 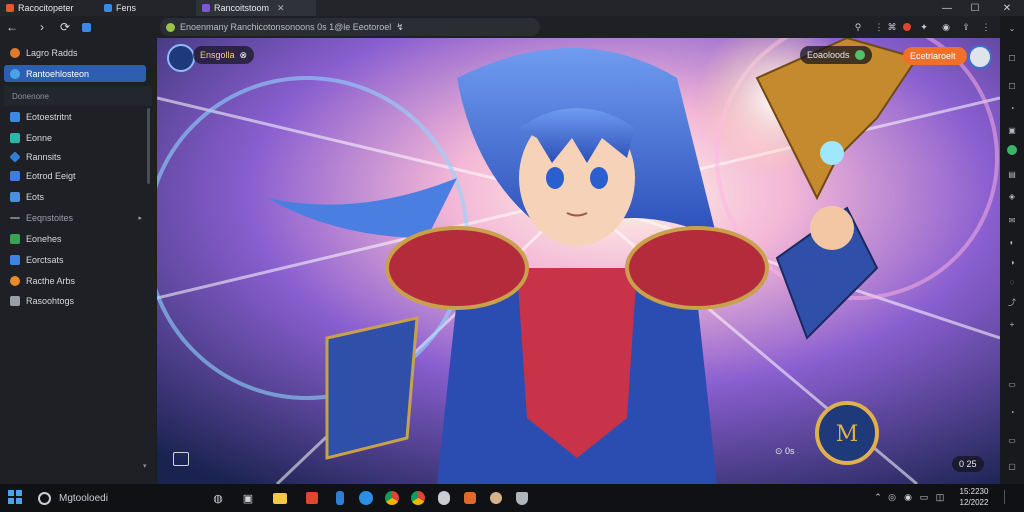 I want to click on home-icon, so click(x=86, y=27).